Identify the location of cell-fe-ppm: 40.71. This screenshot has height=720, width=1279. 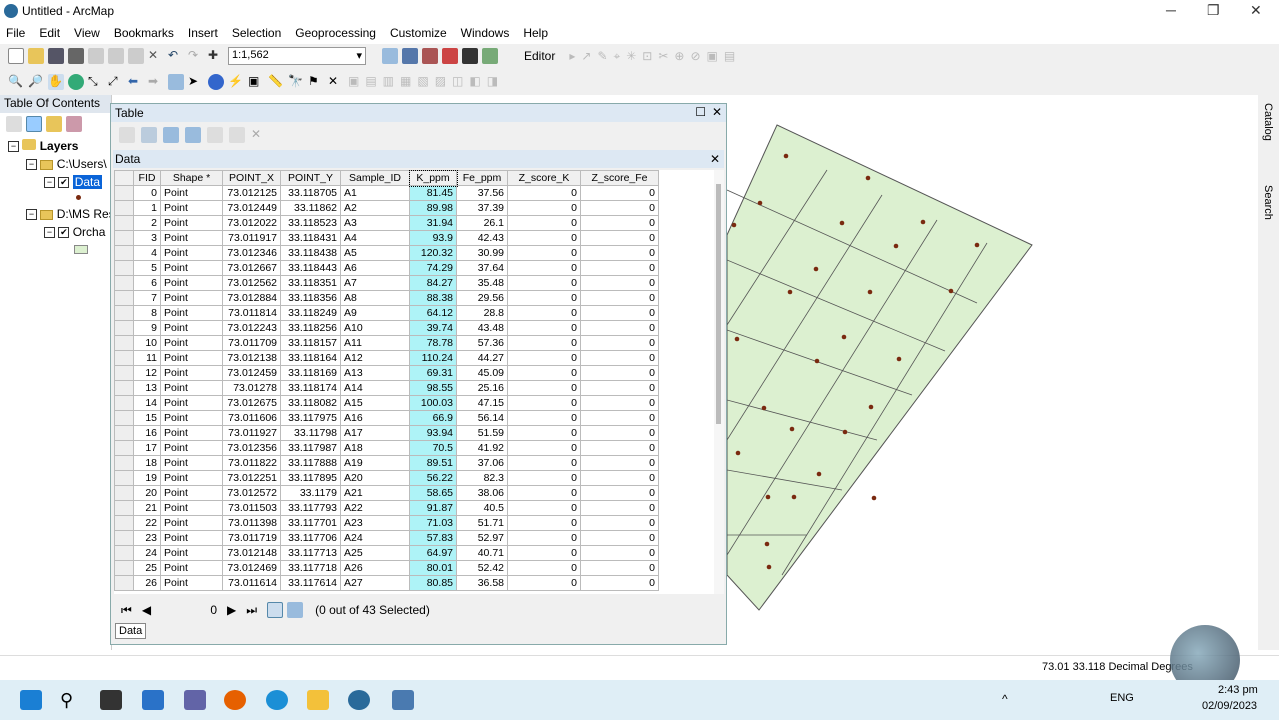
(482, 553).